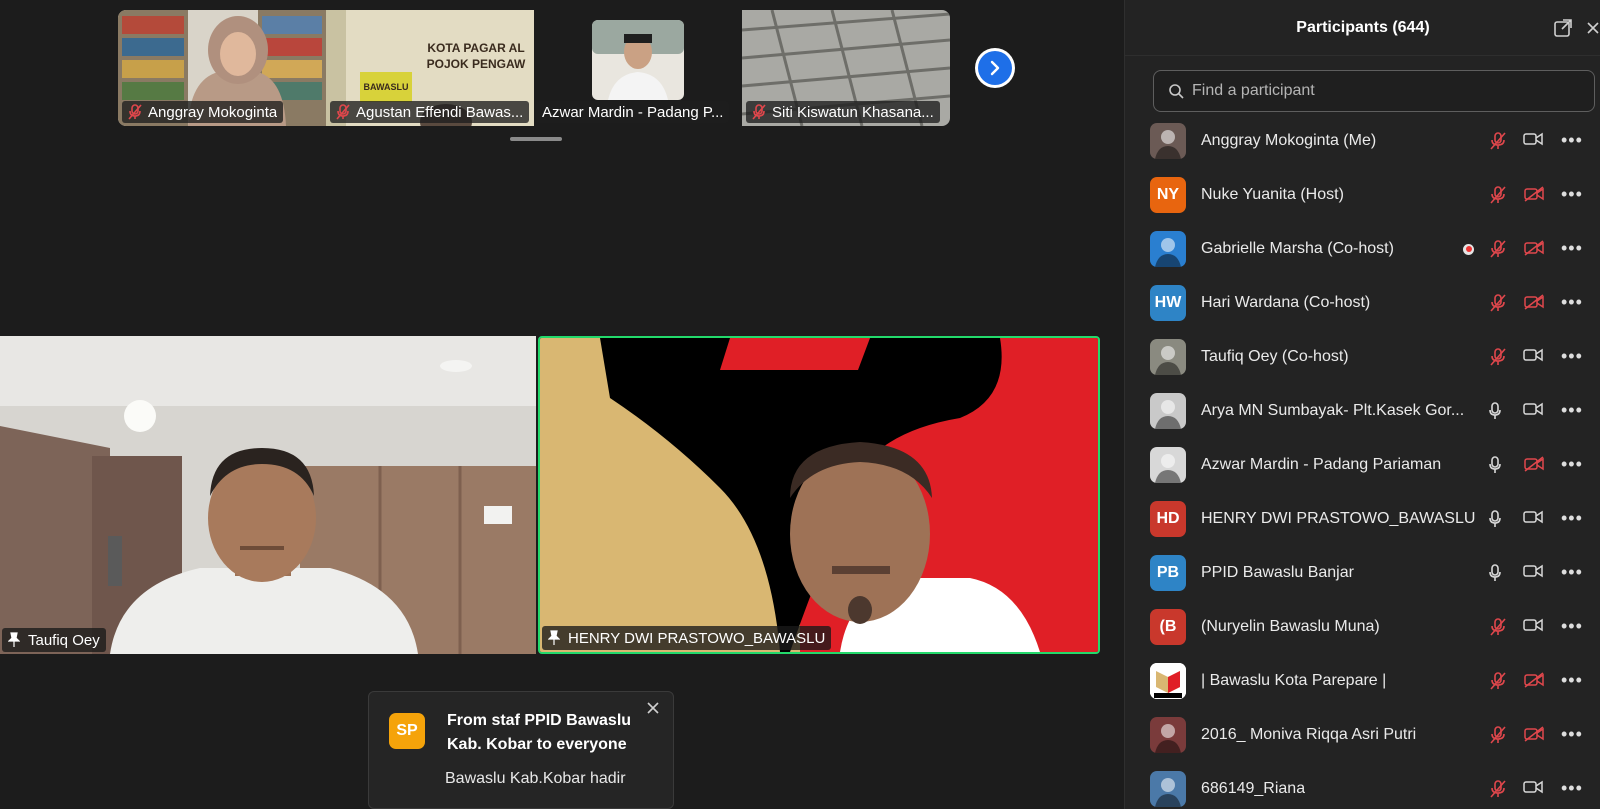  Describe the element at coordinates (1286, 302) in the screenshot. I see `participant-name: Hari Wardana (Co-host)` at that location.